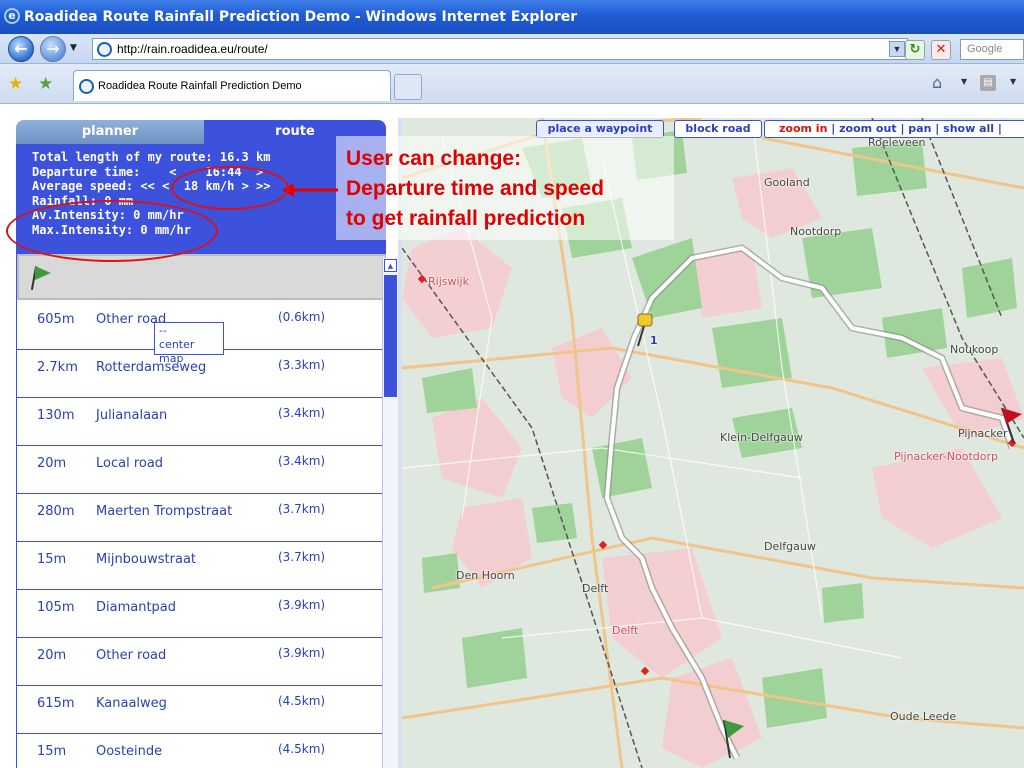  I want to click on map-label-den-hoorn: Den Hoorn, so click(485, 575).